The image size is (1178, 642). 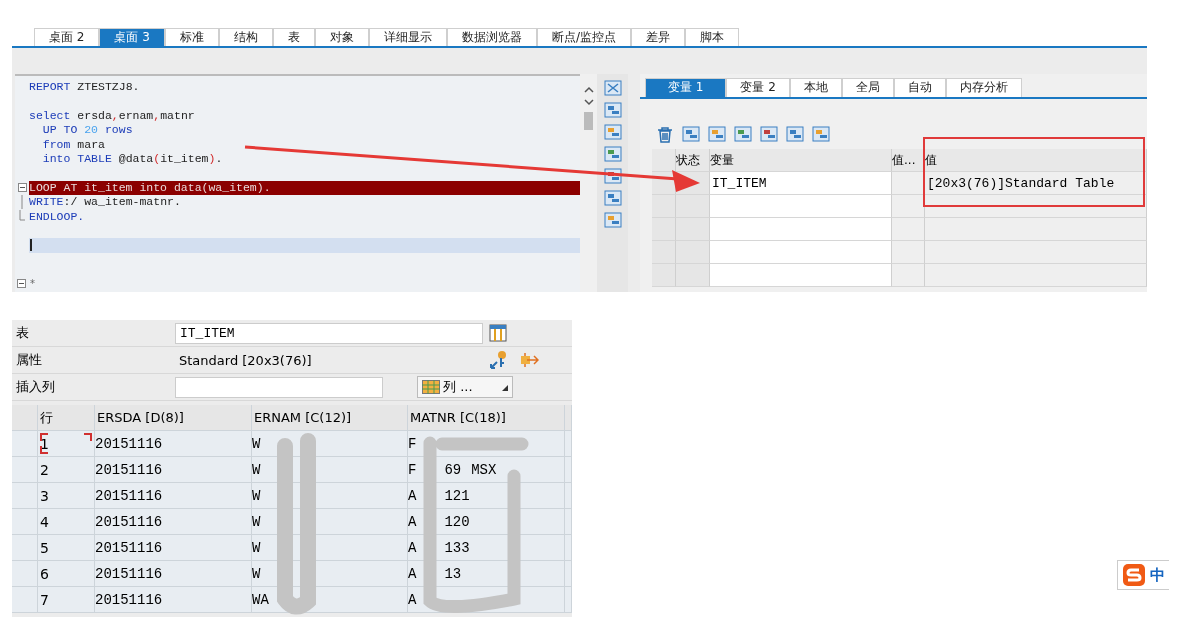 I want to click on cell-text: 69, so click(x=453, y=469).